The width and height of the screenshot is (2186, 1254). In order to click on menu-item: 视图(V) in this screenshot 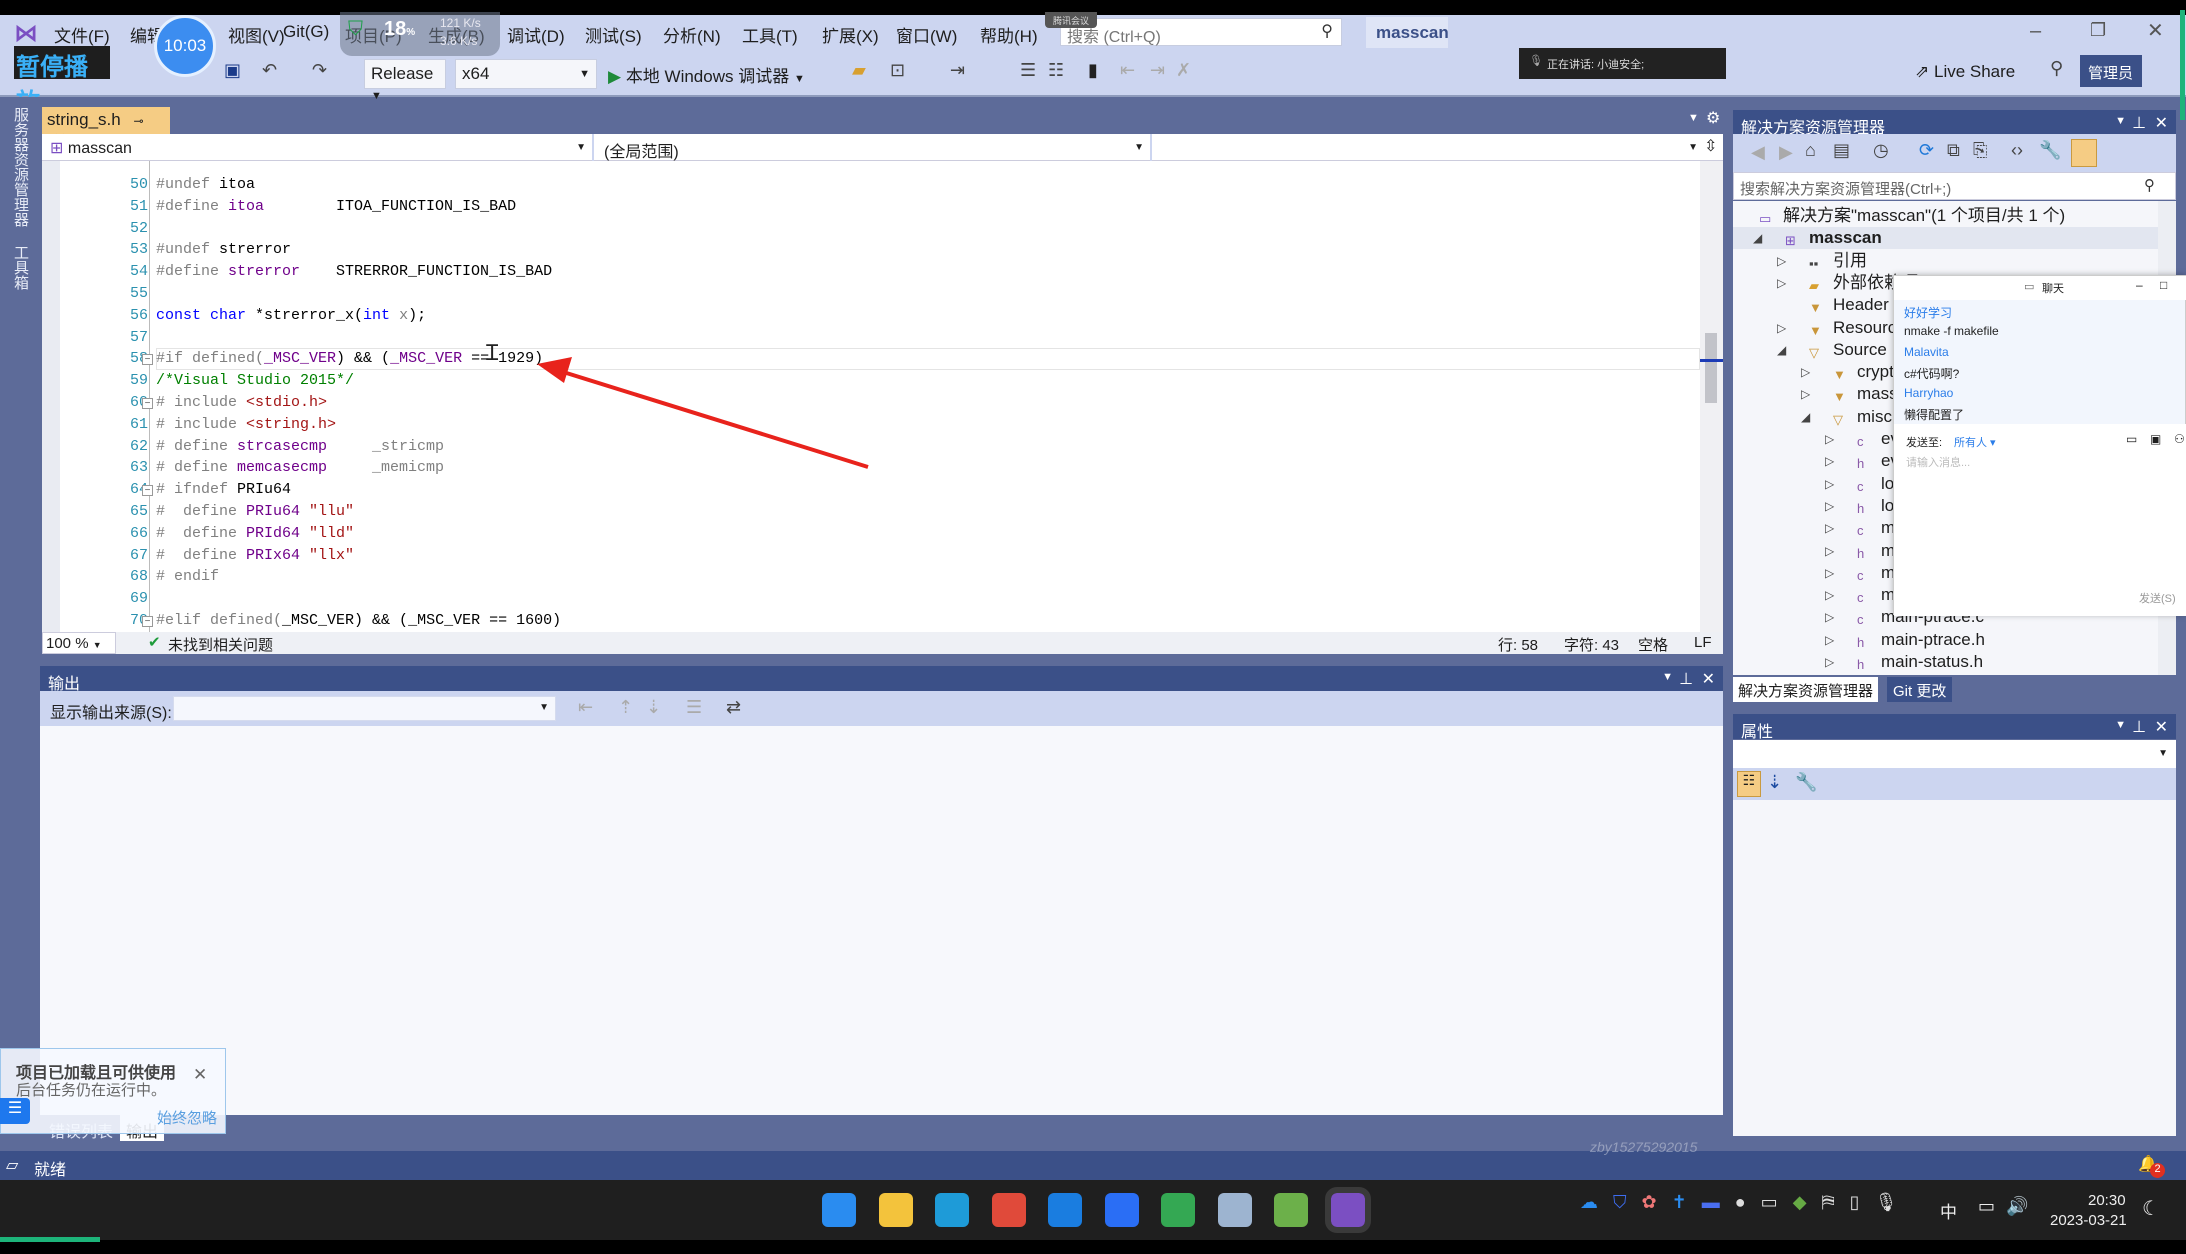, I will do `click(256, 34)`.